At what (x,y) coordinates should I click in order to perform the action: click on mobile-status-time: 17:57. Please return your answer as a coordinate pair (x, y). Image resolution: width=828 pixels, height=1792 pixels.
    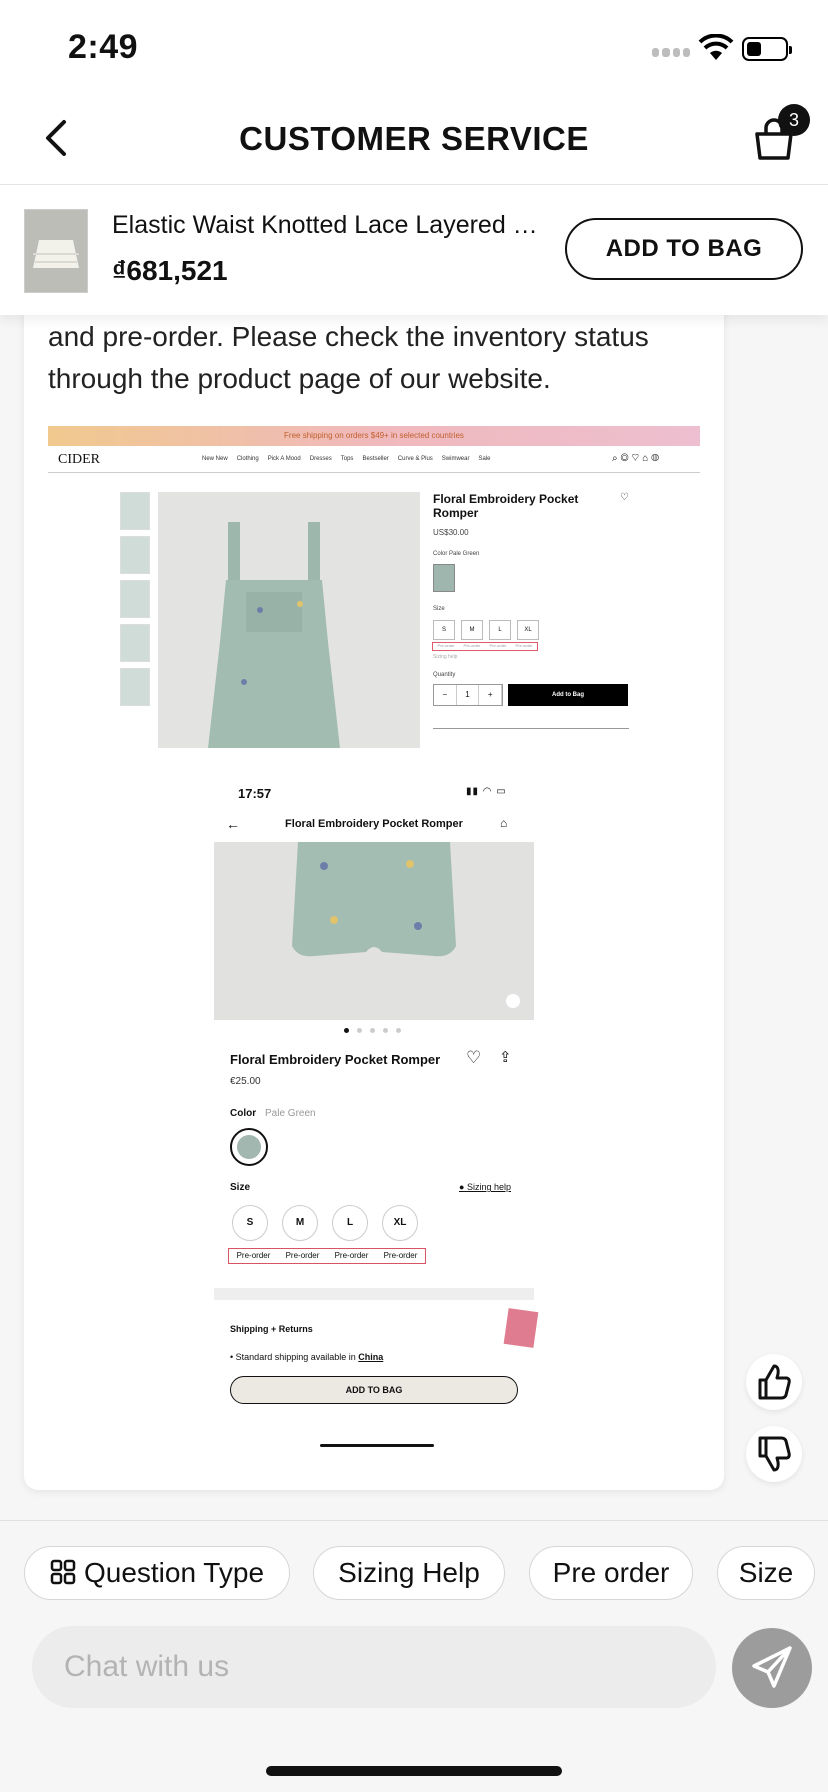
    Looking at the image, I should click on (255, 793).